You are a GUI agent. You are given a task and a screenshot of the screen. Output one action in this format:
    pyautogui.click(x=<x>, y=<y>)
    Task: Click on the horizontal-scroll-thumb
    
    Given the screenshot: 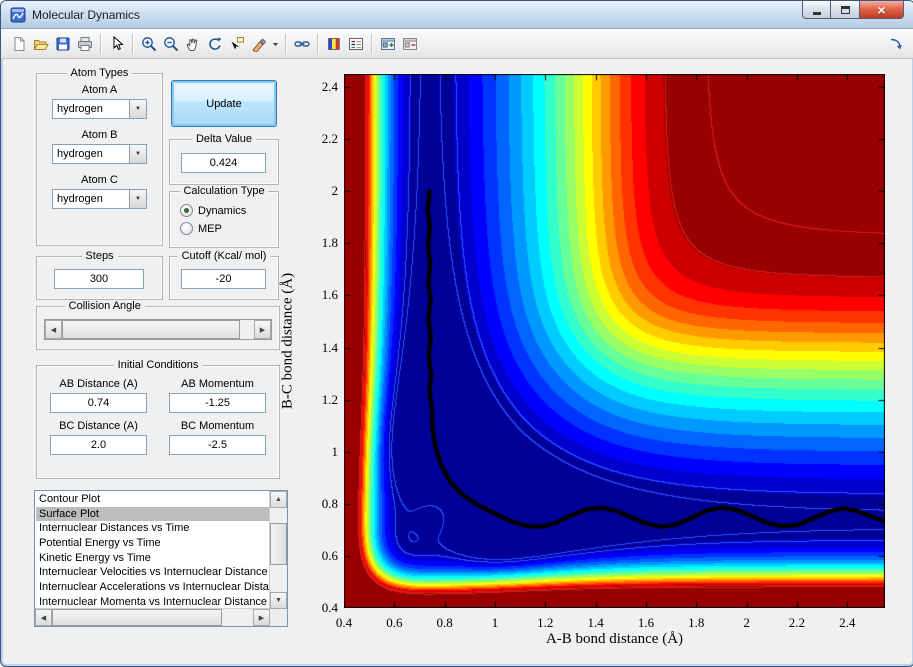 What is the action you would take?
    pyautogui.click(x=137, y=617)
    